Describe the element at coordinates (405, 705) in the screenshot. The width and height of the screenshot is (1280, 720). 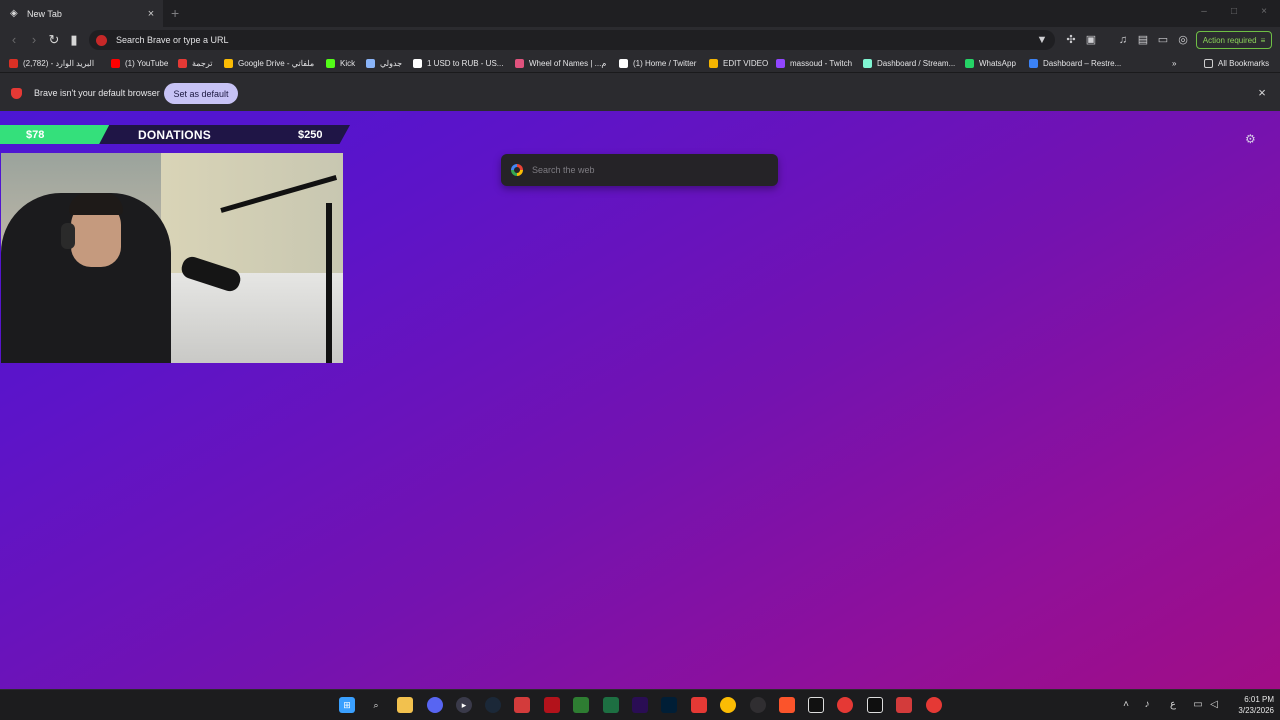
I see `file-explorer-icon` at that location.